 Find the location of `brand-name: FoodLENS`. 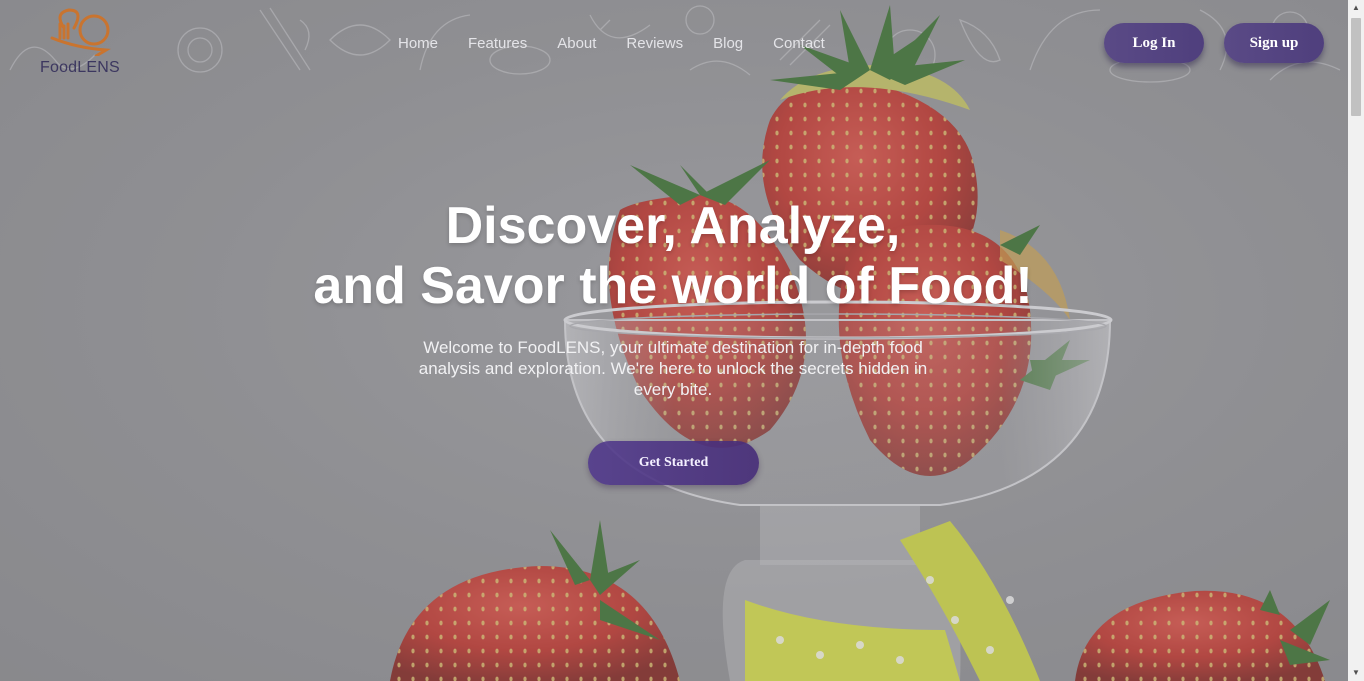

brand-name: FoodLENS is located at coordinates (80, 67).